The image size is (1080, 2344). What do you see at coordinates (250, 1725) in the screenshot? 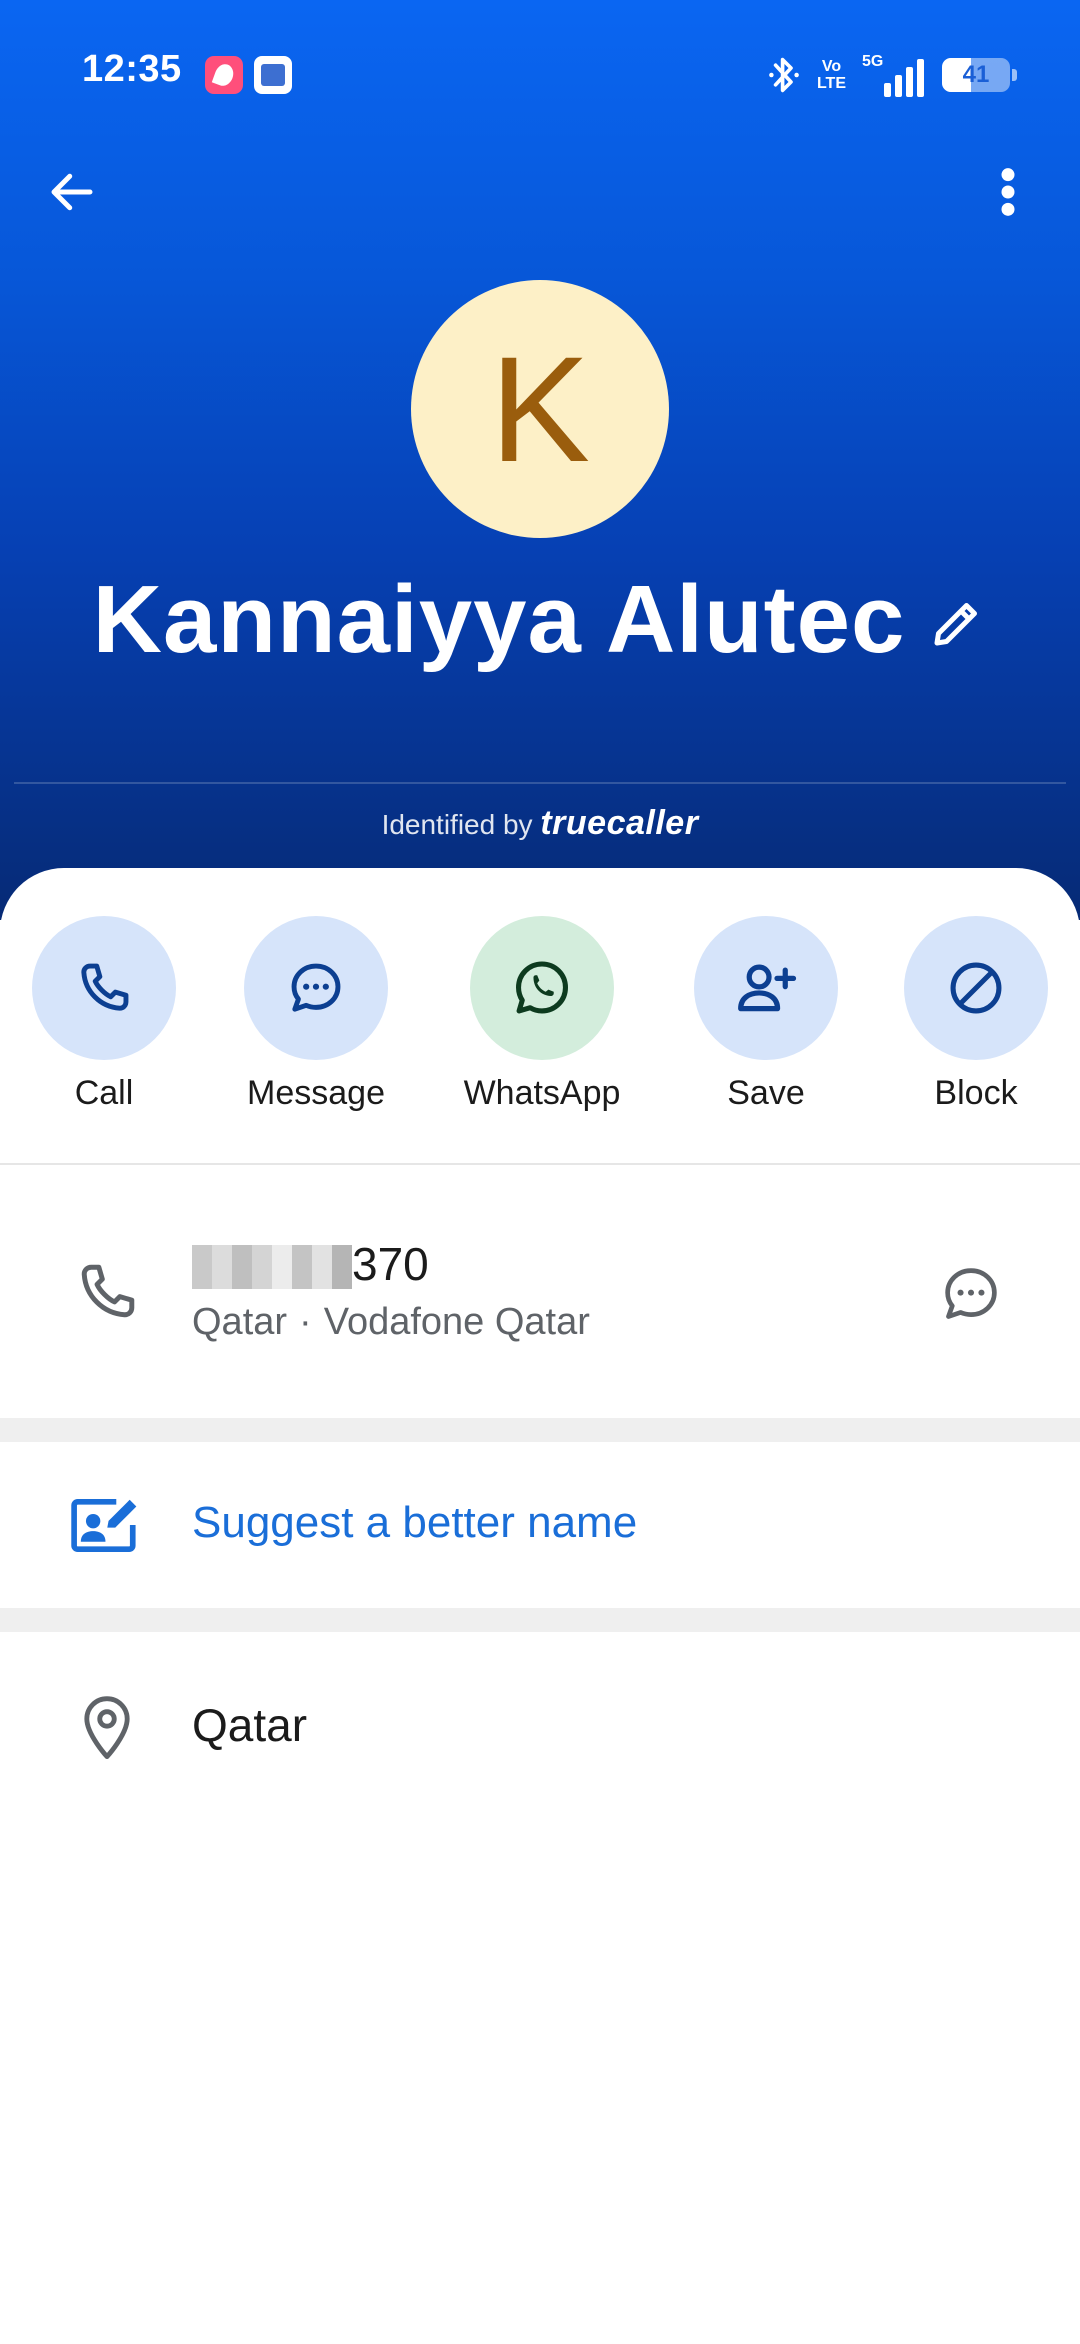
I see `location-text: Qatar` at bounding box center [250, 1725].